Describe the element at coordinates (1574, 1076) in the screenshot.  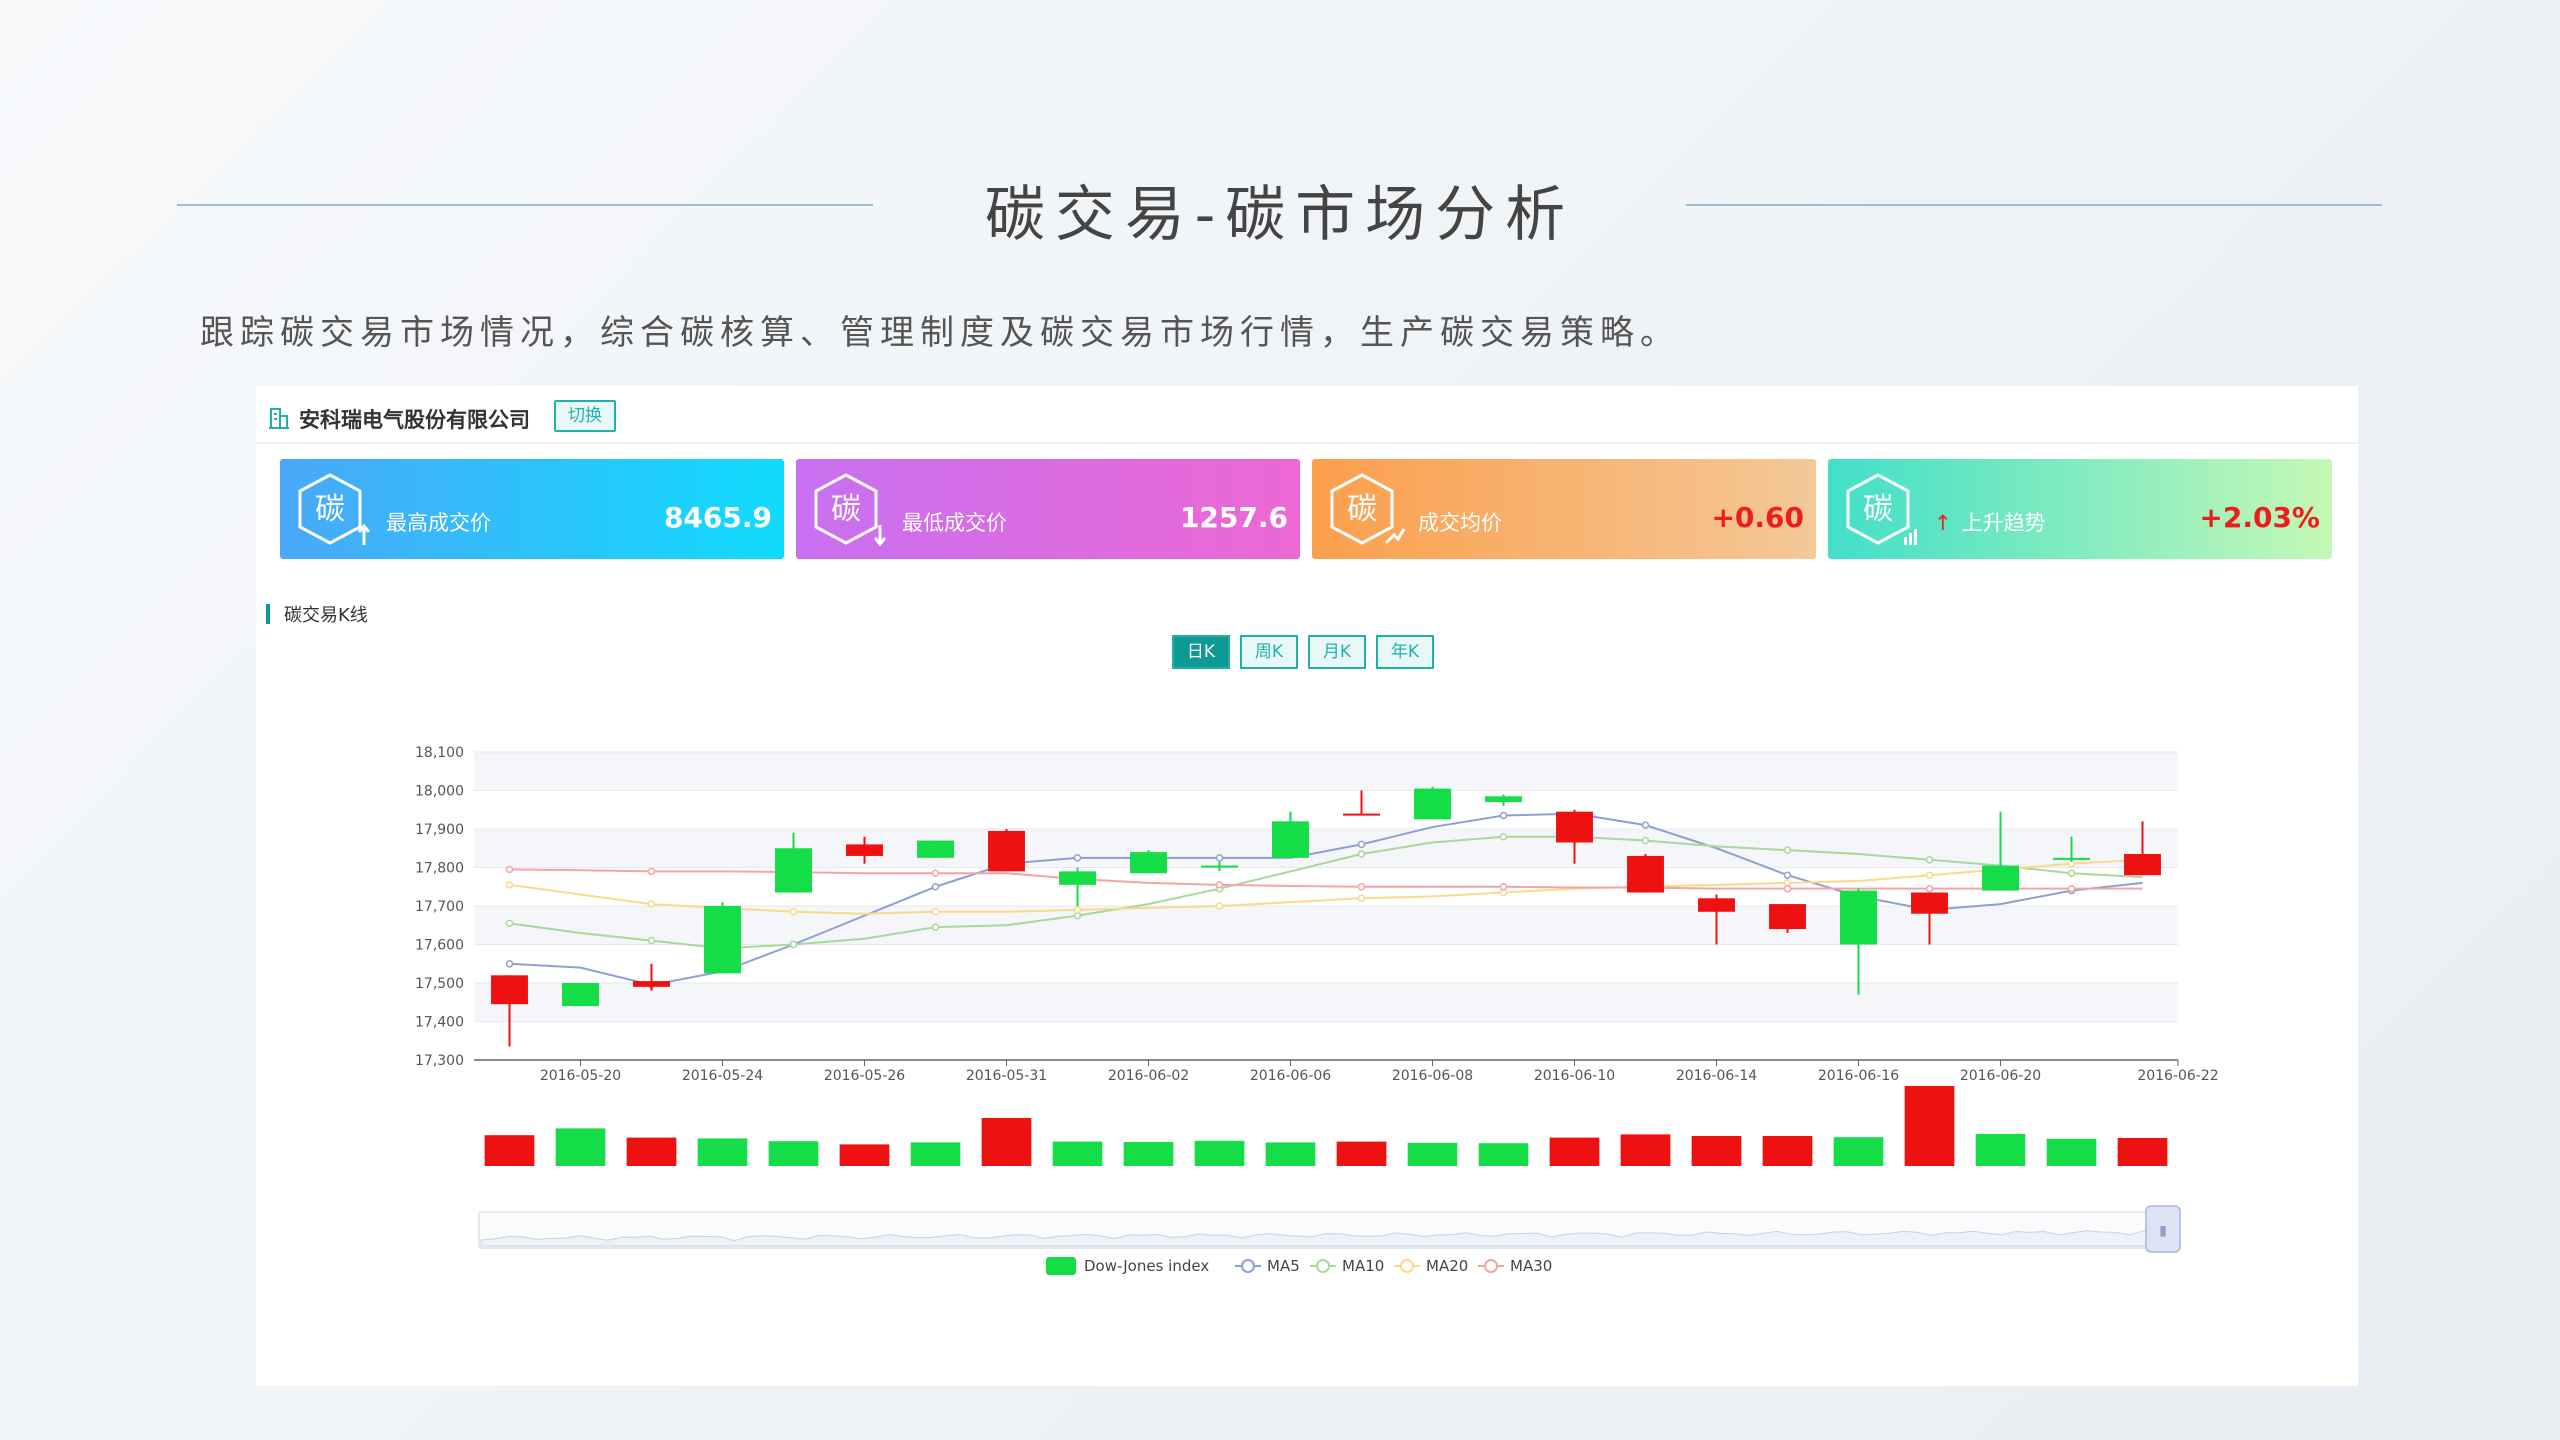
I see `x-tick-label: 2016-06-10` at that location.